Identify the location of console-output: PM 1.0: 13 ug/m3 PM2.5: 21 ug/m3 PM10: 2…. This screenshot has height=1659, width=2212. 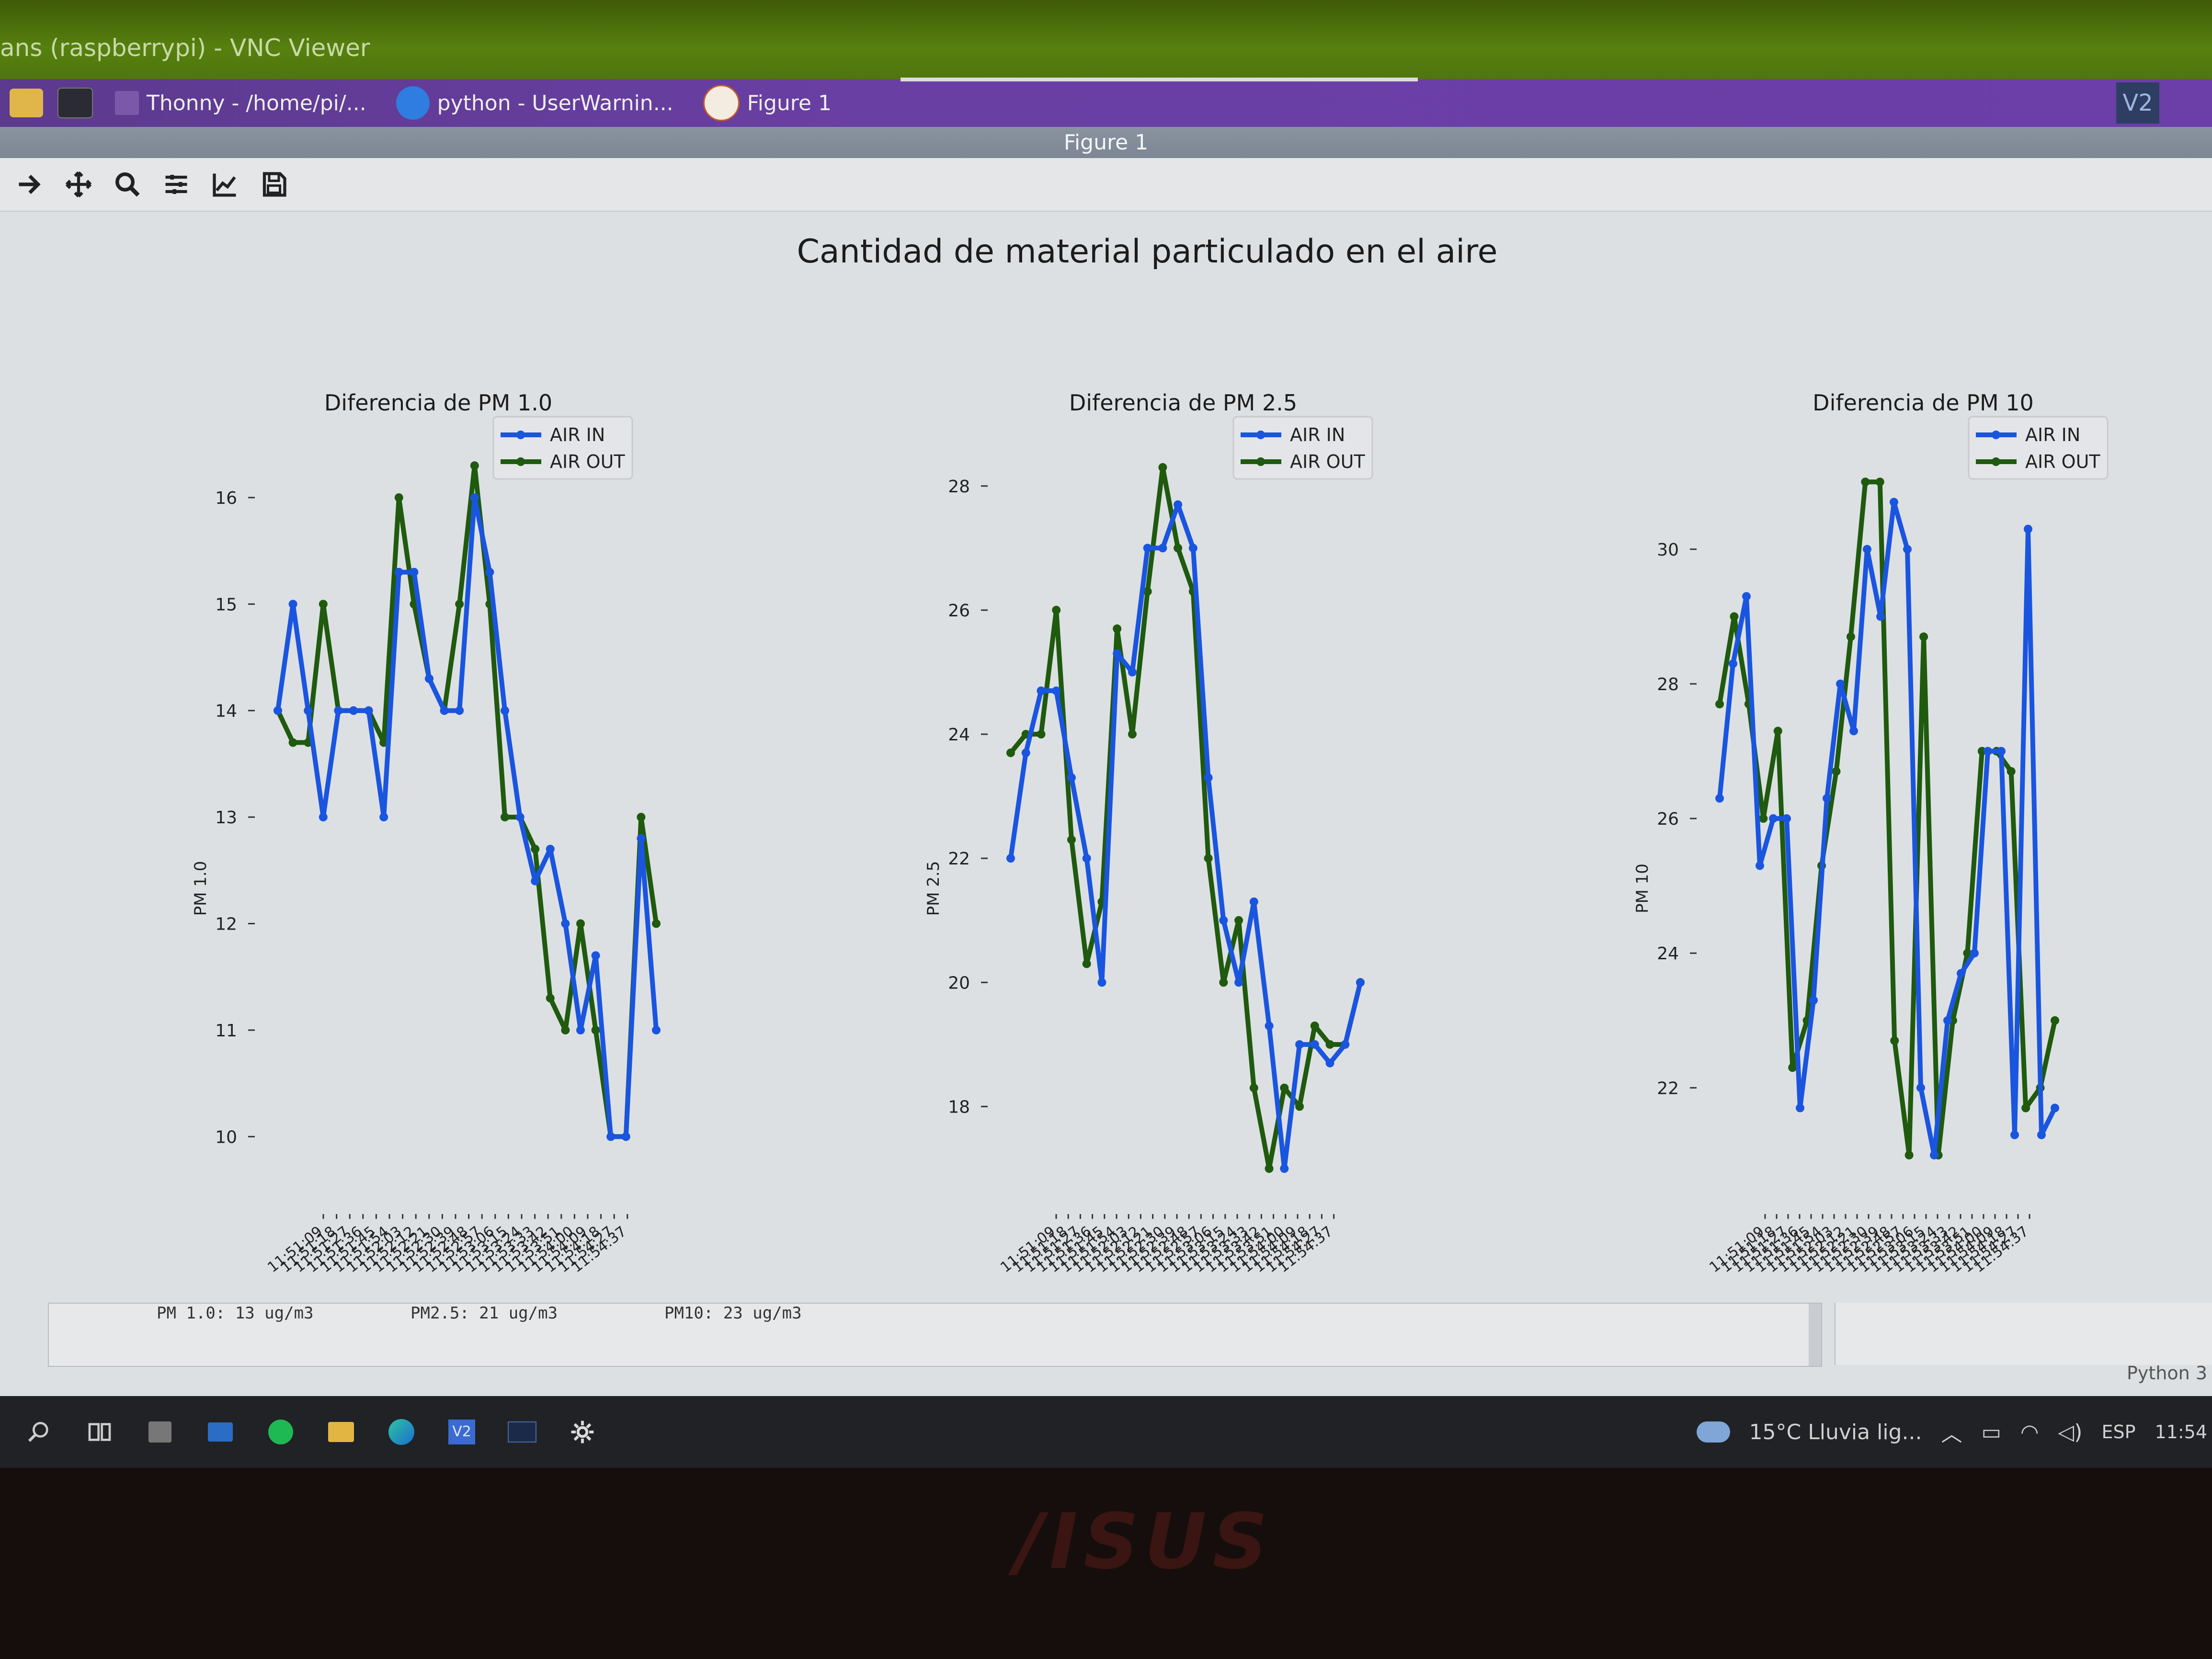
(935, 1335).